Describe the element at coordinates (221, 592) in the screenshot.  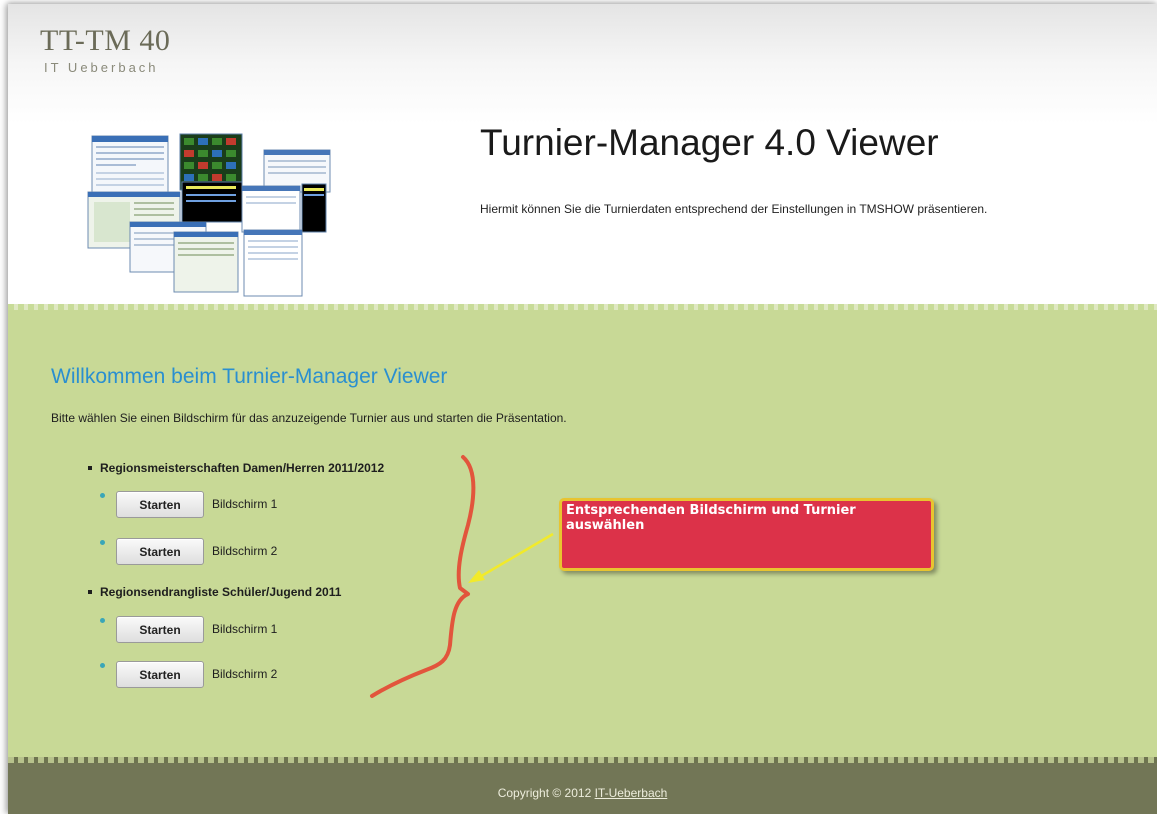
I see `tournament-name: Regionsendrangliste Schüler/Jugend 2011` at that location.